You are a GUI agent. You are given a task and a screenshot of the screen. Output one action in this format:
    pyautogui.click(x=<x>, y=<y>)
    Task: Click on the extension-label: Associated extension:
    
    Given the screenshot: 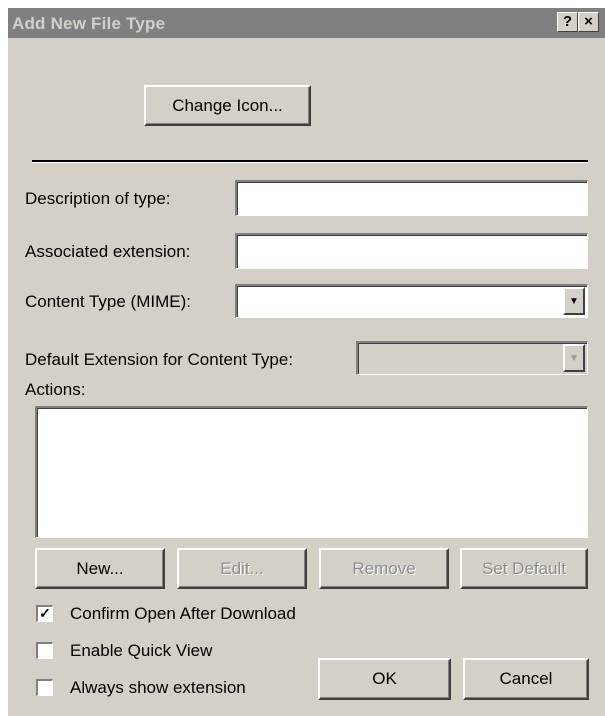 What is the action you would take?
    pyautogui.click(x=108, y=251)
    